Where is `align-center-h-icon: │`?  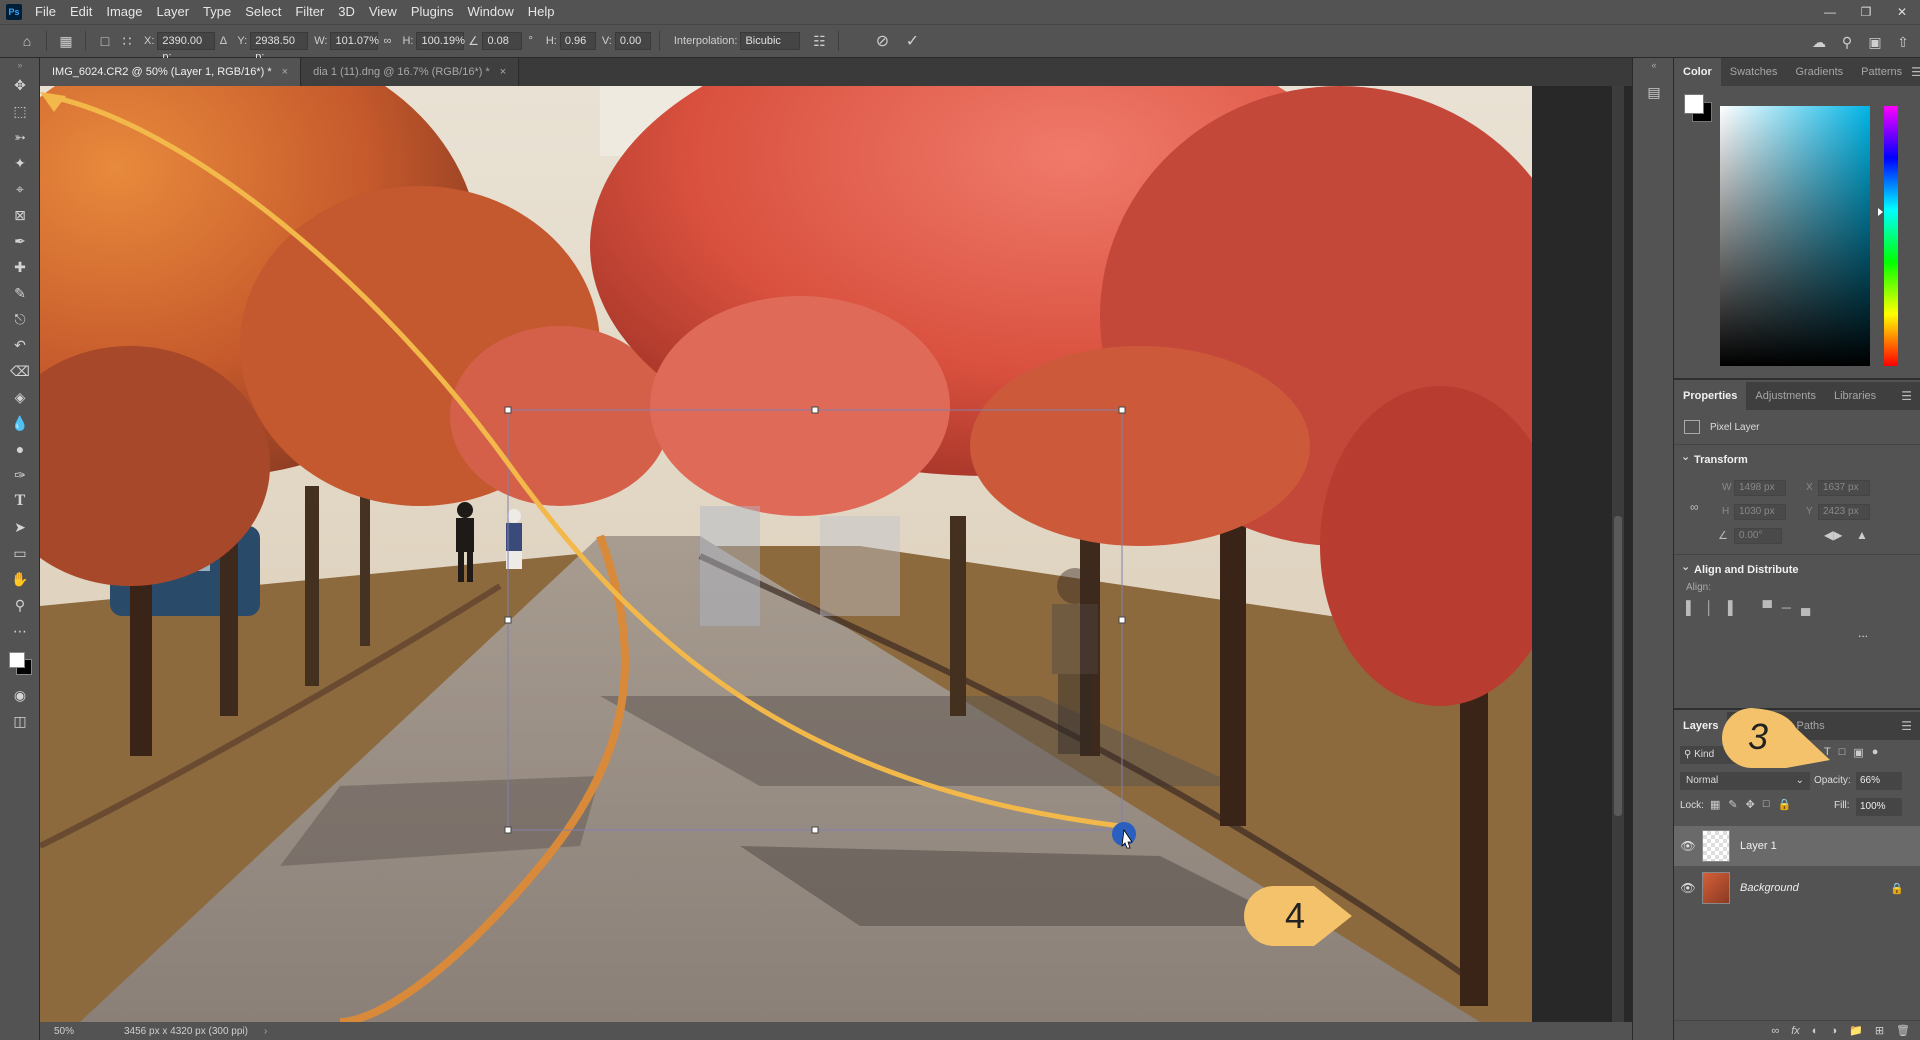
align-center-h-icon: │ is located at coordinates (1709, 607).